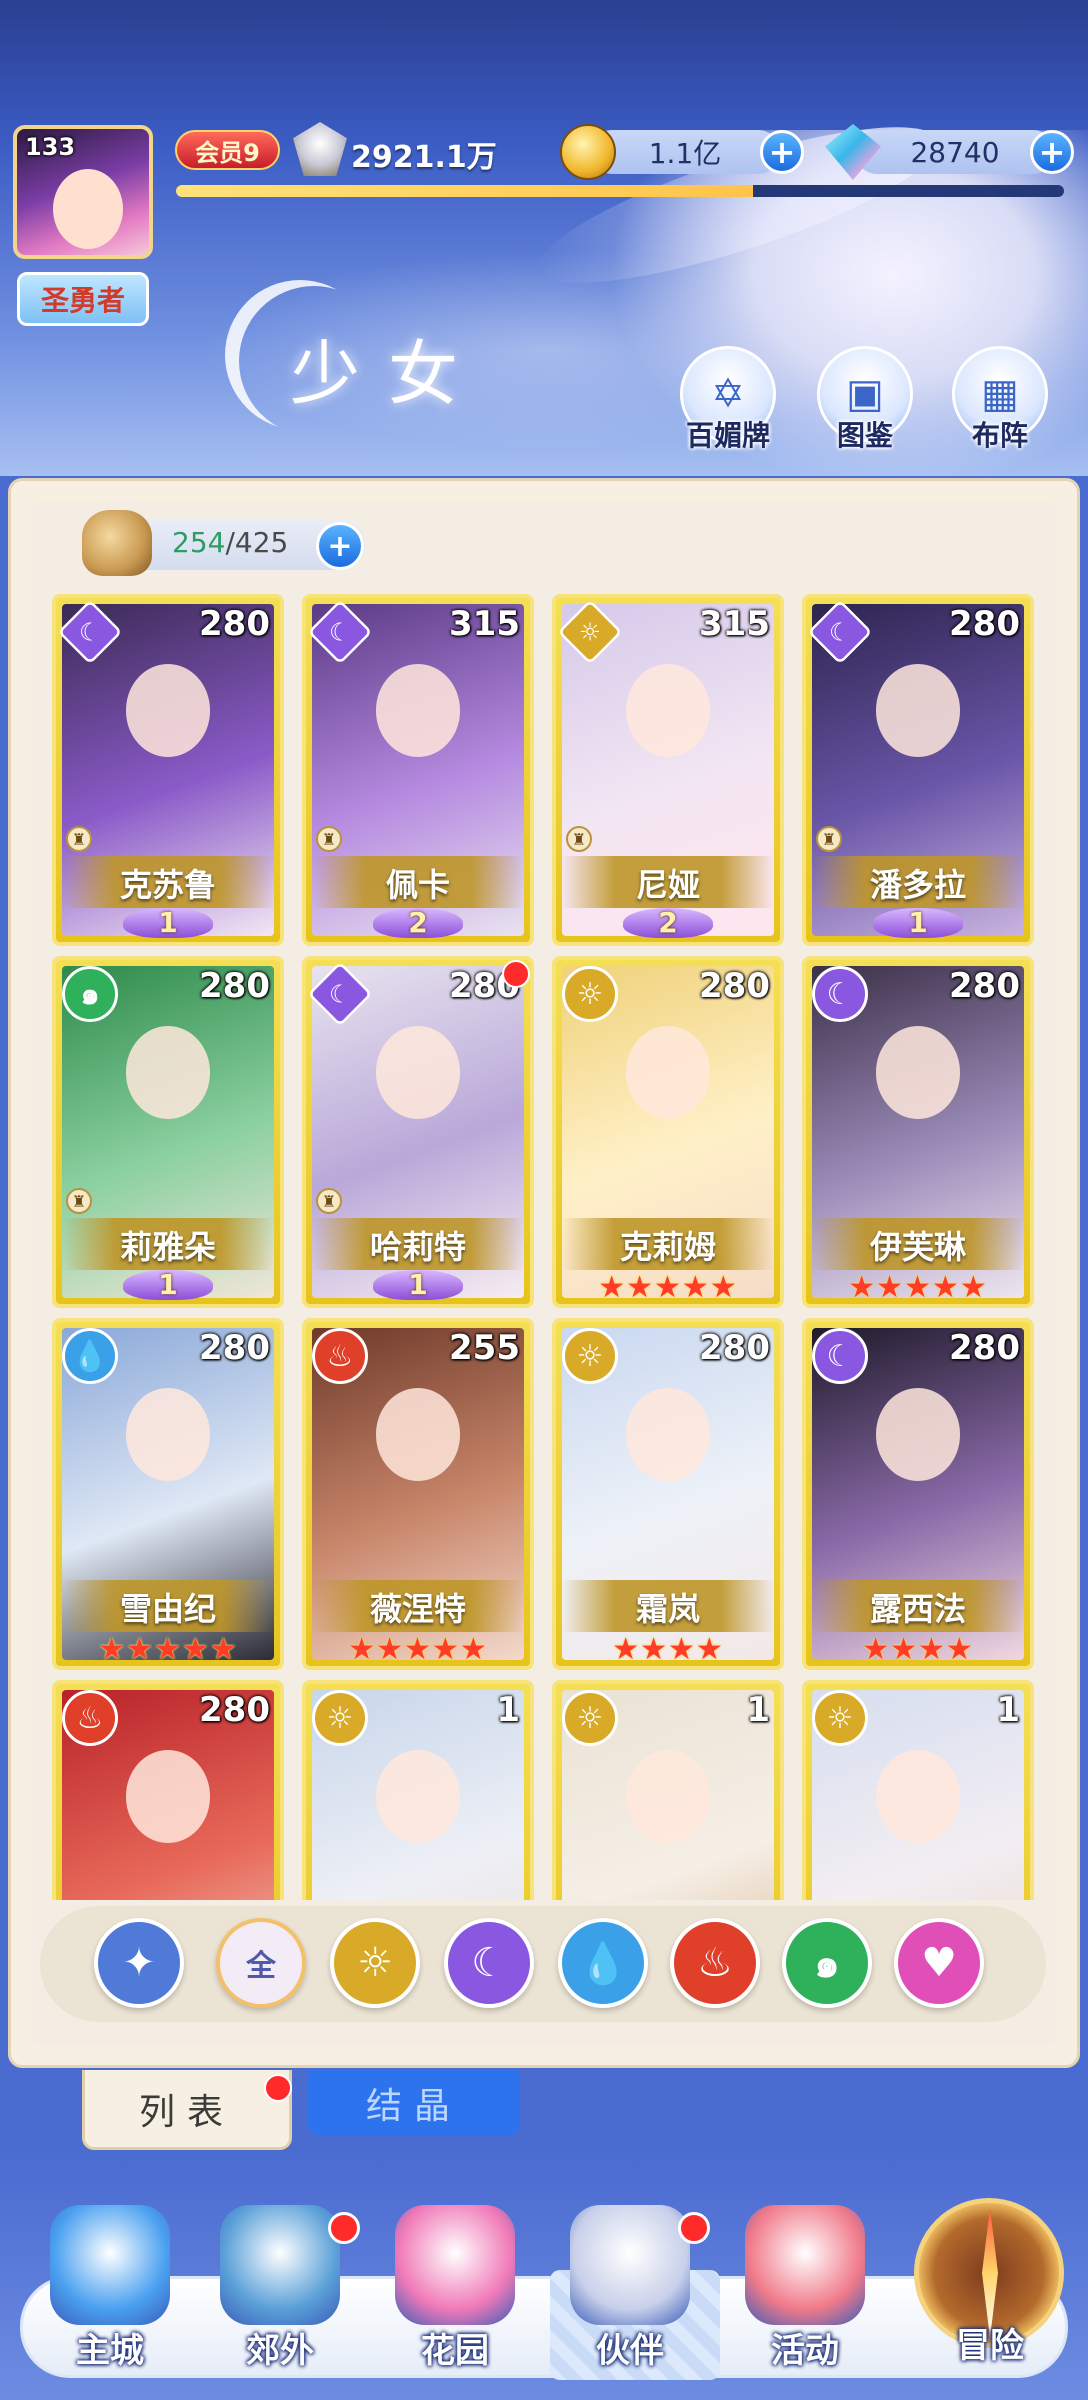 The height and width of the screenshot is (2400, 1088). I want to click on partner-name: 哈莉特, so click(417, 1247).